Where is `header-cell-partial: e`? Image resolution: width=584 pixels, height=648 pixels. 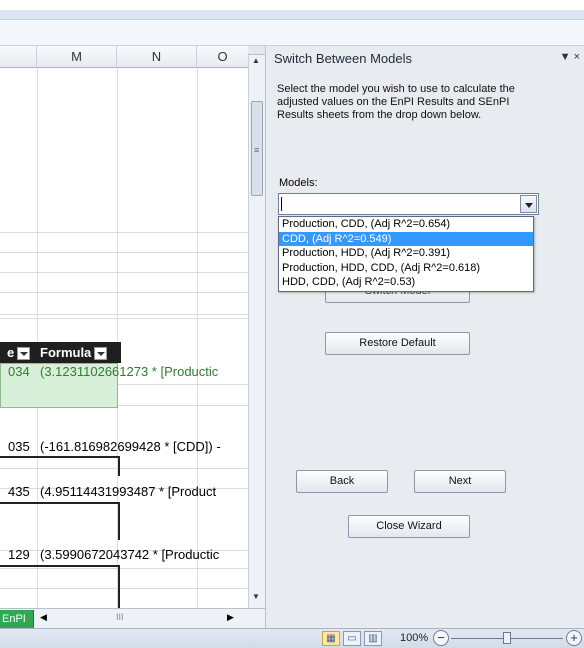 header-cell-partial: e is located at coordinates (18, 352).